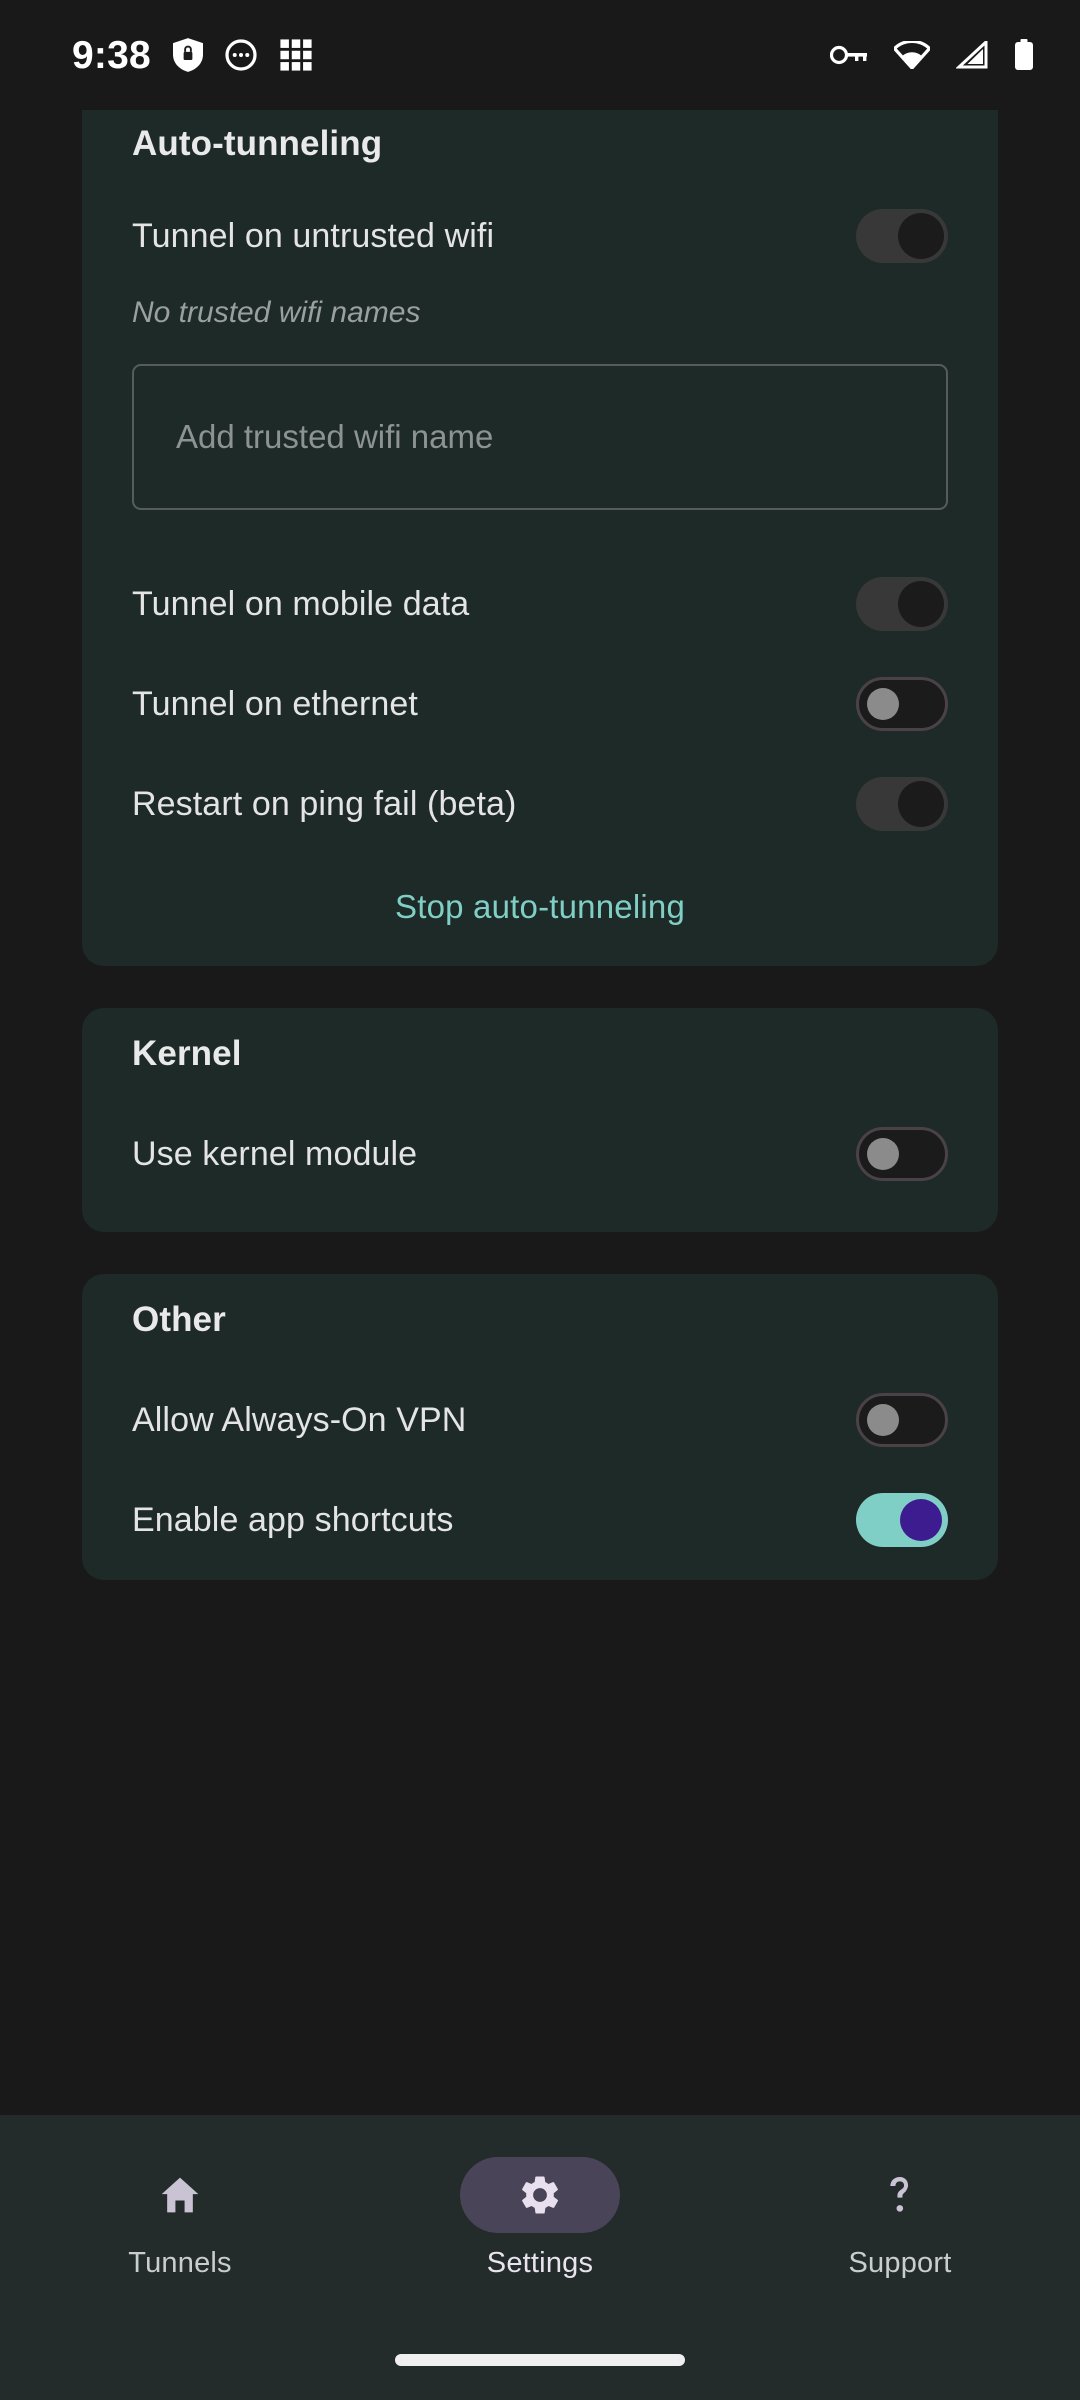  What do you see at coordinates (540, 2360) in the screenshot?
I see `gesture-navigation-bar` at bounding box center [540, 2360].